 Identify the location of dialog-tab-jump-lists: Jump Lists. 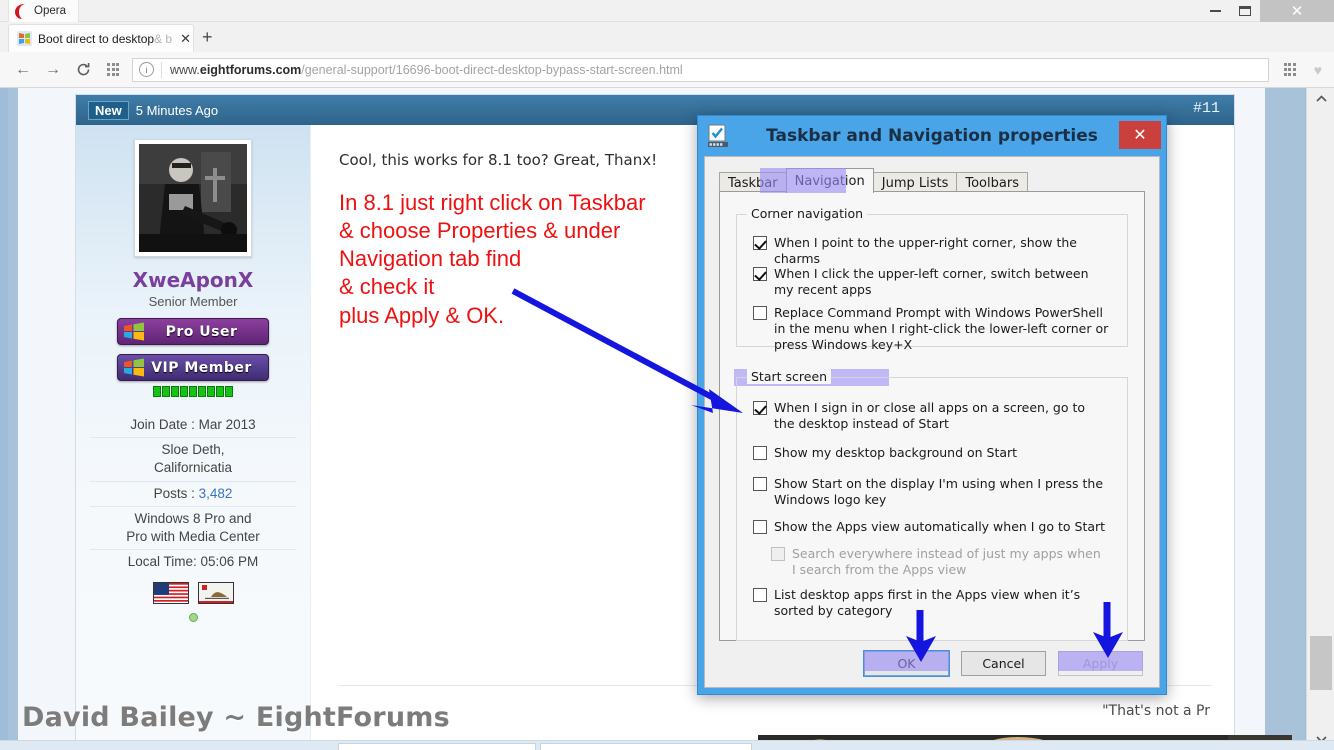
(915, 182).